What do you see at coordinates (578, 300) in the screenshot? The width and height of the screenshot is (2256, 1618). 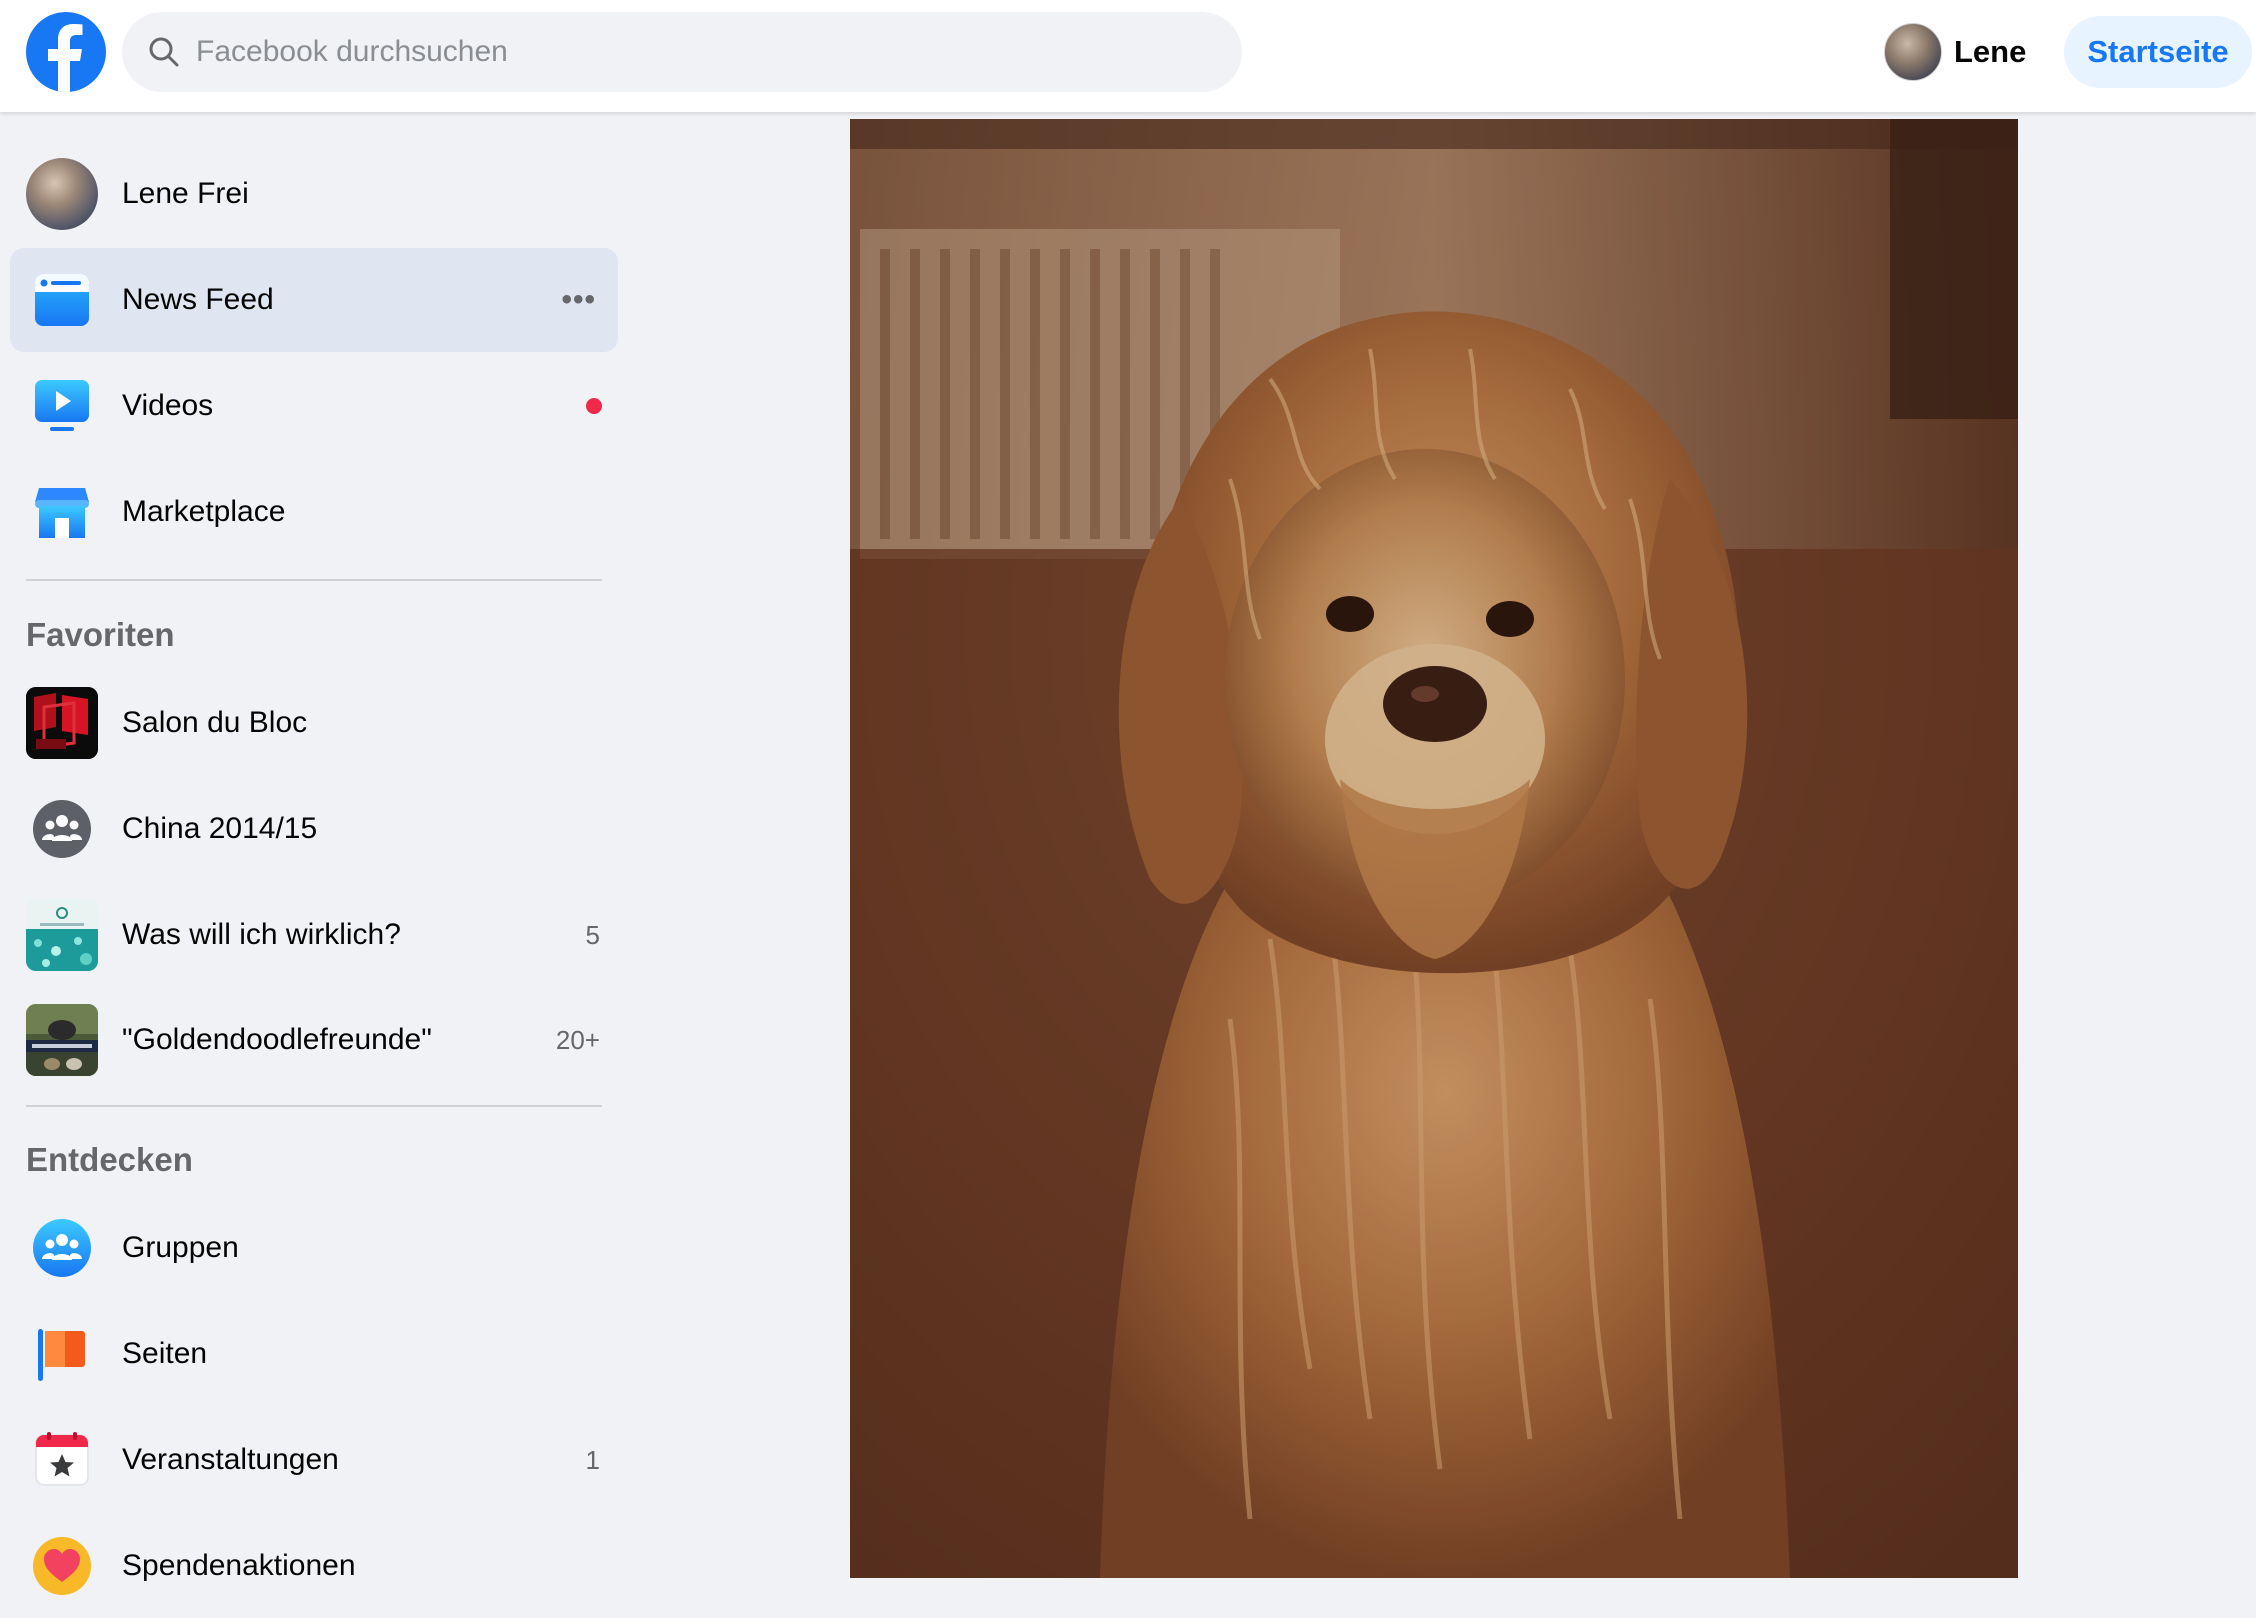 I see `more-options-icon: •••` at bounding box center [578, 300].